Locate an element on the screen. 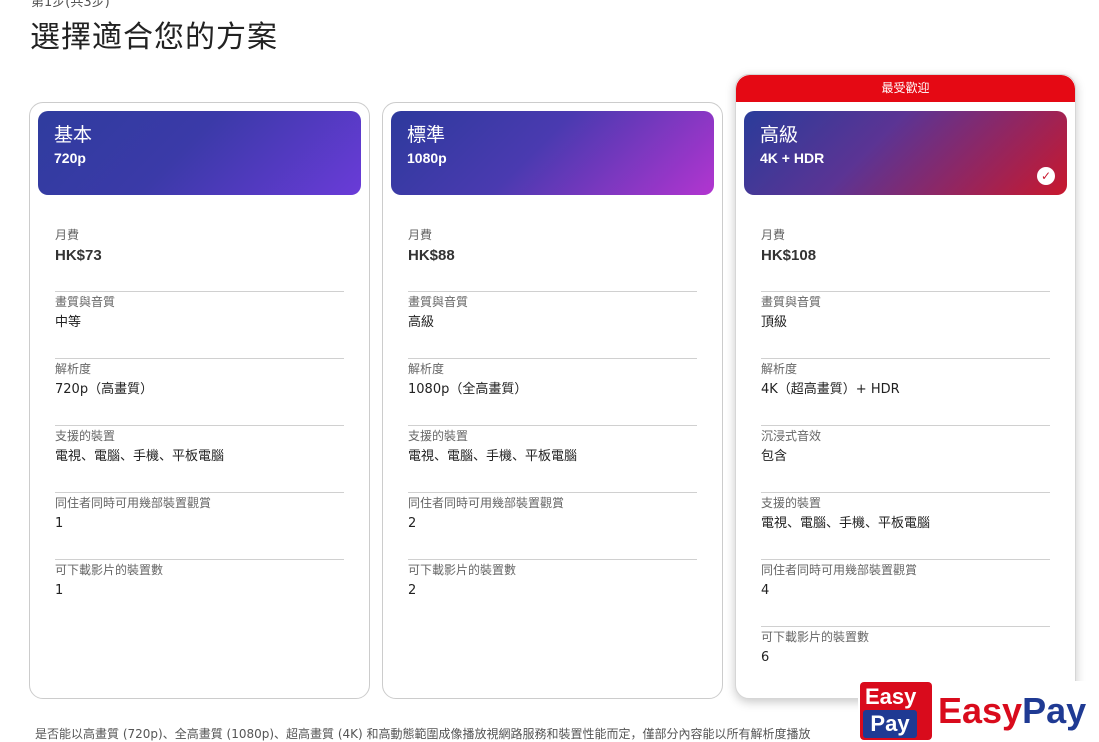 This screenshot has height=742, width=1099. detail-row-simultaneous: 同住者同時可用幾部裝置觀賞 4 is located at coordinates (905, 593).